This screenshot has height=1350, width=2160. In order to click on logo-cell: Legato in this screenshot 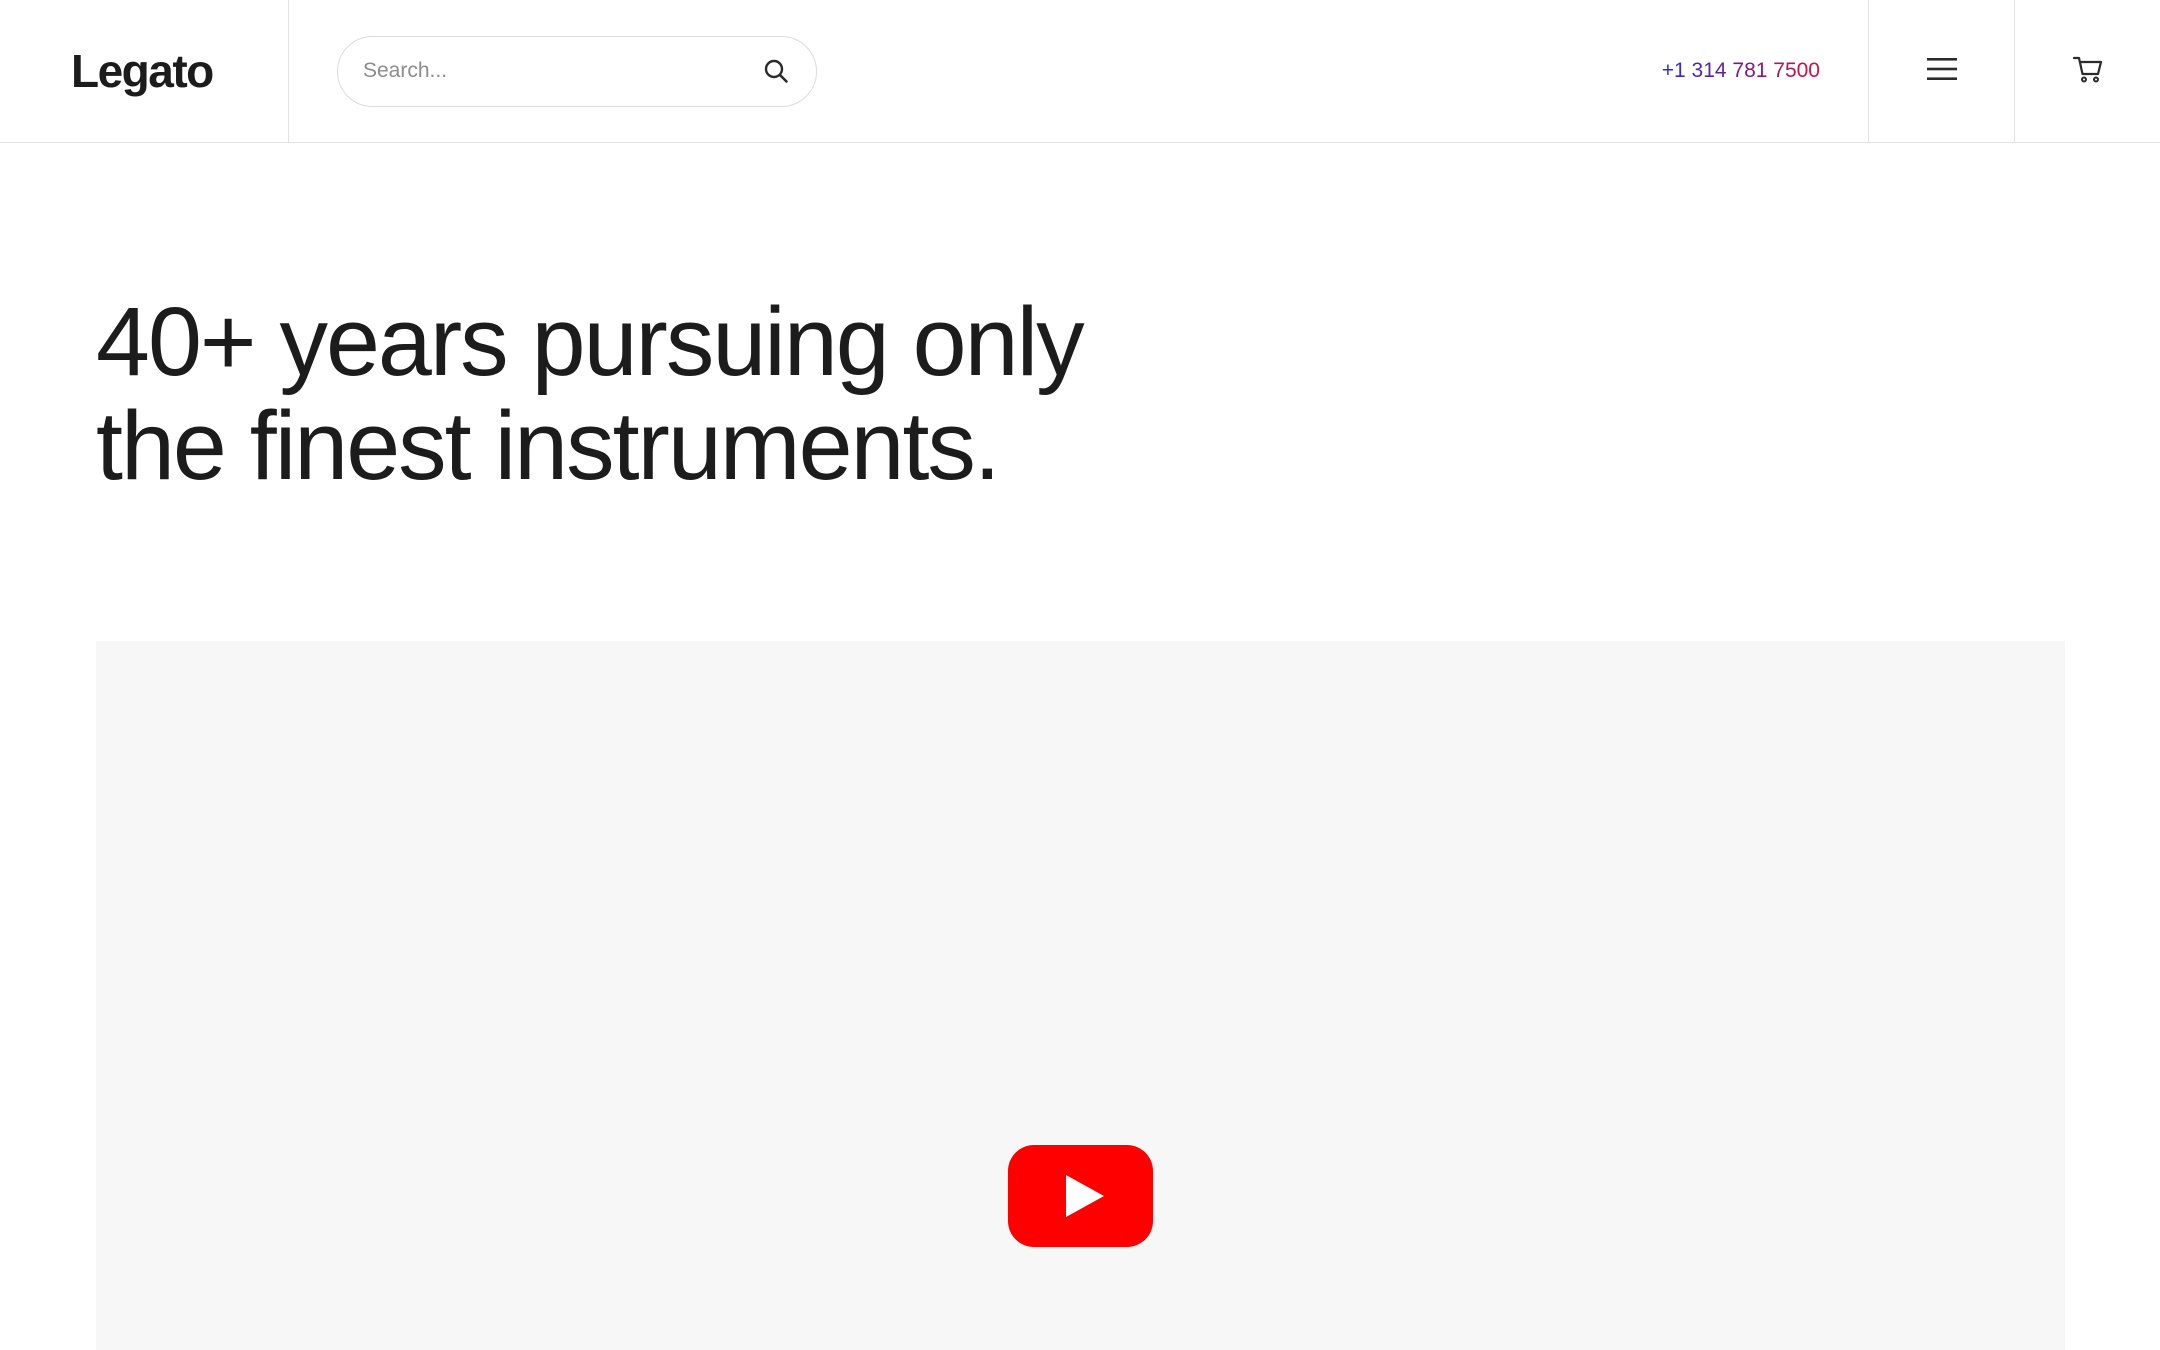, I will do `click(144, 71)`.